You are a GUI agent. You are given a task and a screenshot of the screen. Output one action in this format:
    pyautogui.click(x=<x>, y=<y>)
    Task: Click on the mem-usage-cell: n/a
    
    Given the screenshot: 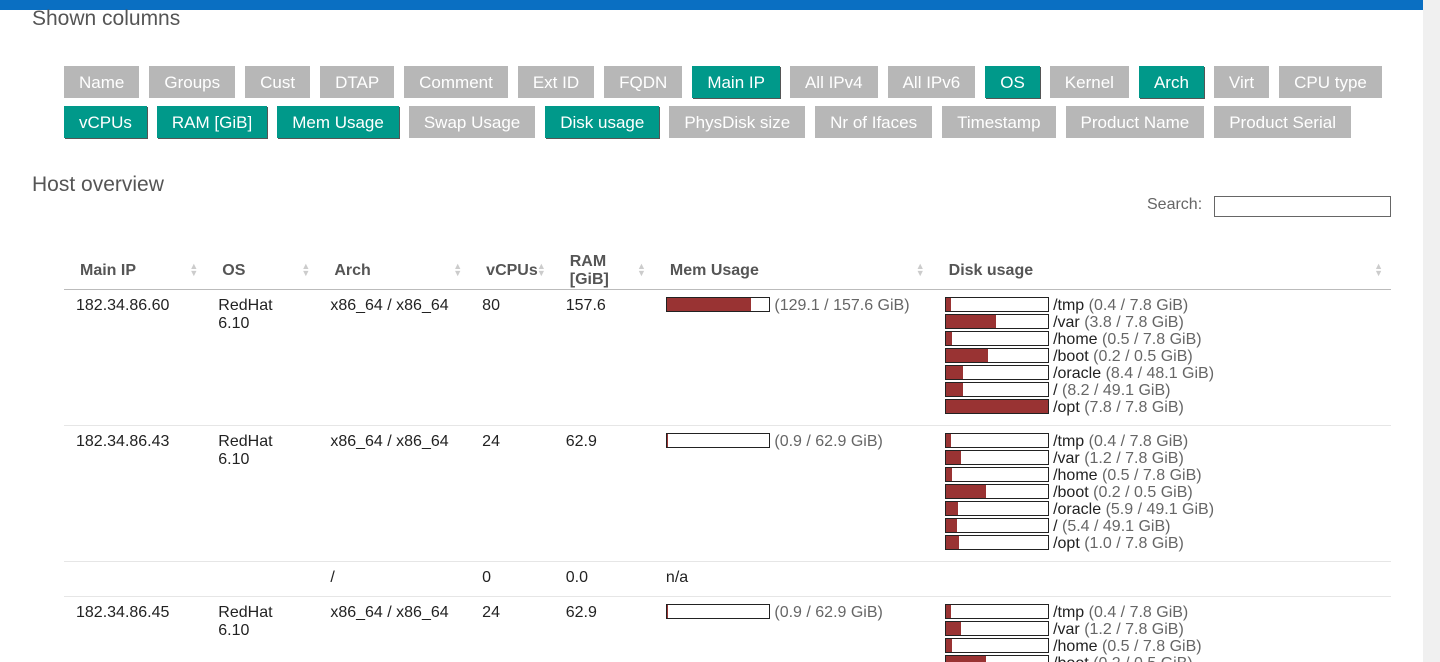 What is the action you would take?
    pyautogui.click(x=793, y=579)
    